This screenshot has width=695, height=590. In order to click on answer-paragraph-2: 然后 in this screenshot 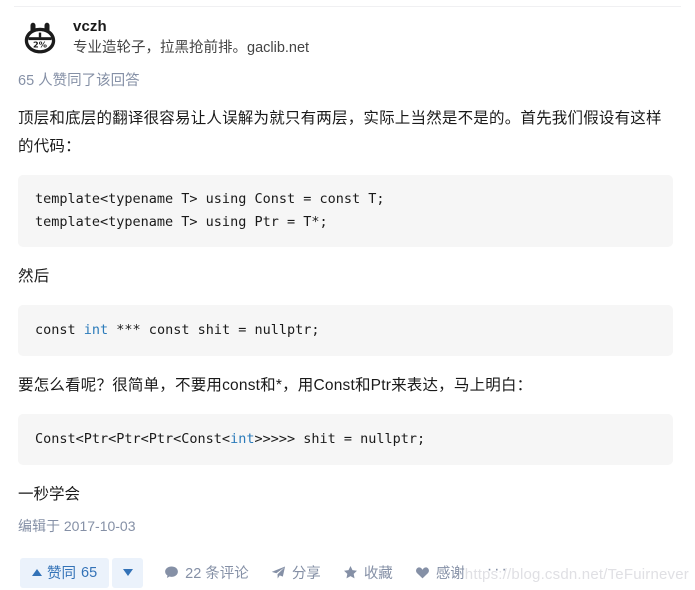, I will do `click(34, 276)`.